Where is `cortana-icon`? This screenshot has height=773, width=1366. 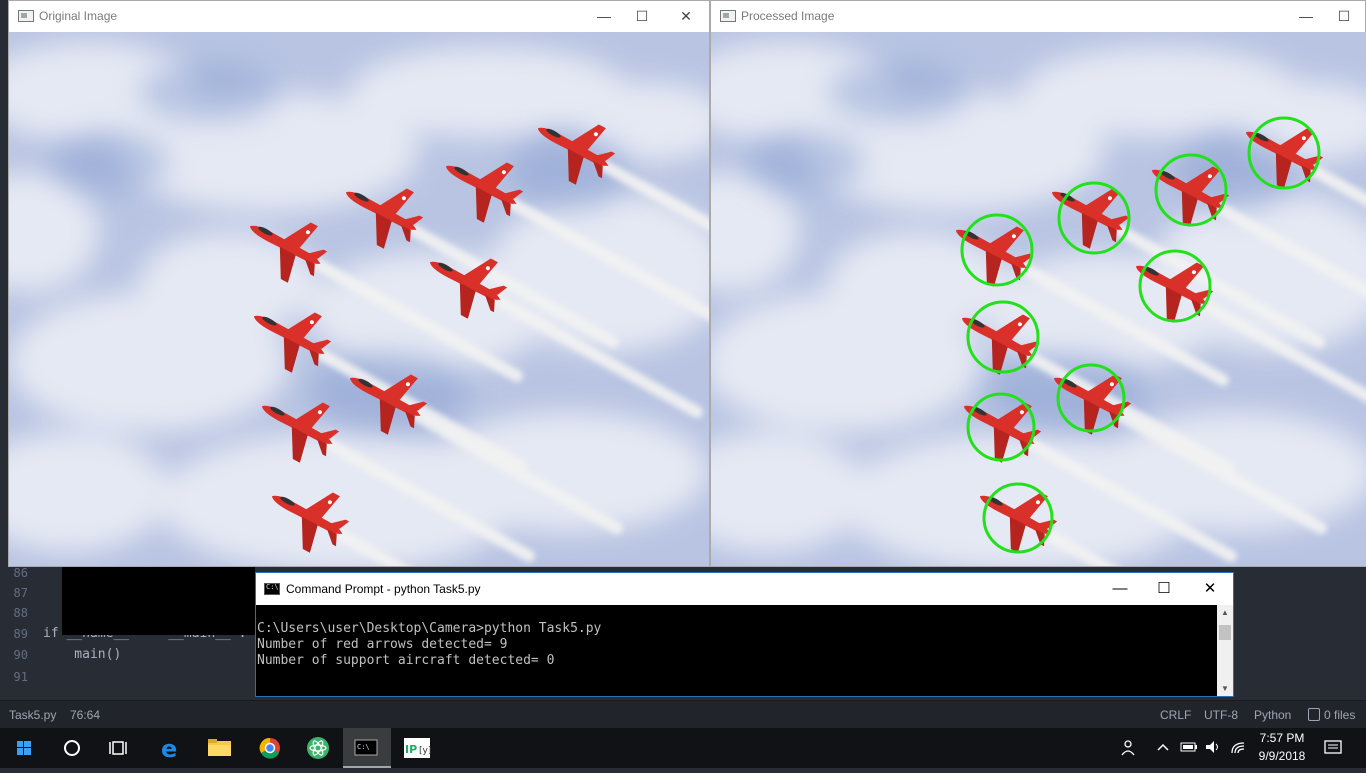
cortana-icon is located at coordinates (72, 748).